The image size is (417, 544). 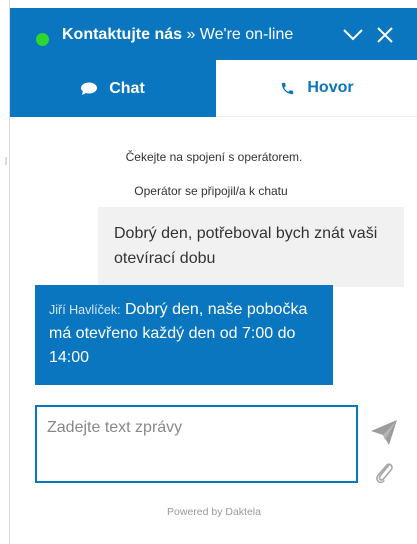 I want to click on operator-name: Jiří Havlíček:, so click(x=85, y=310).